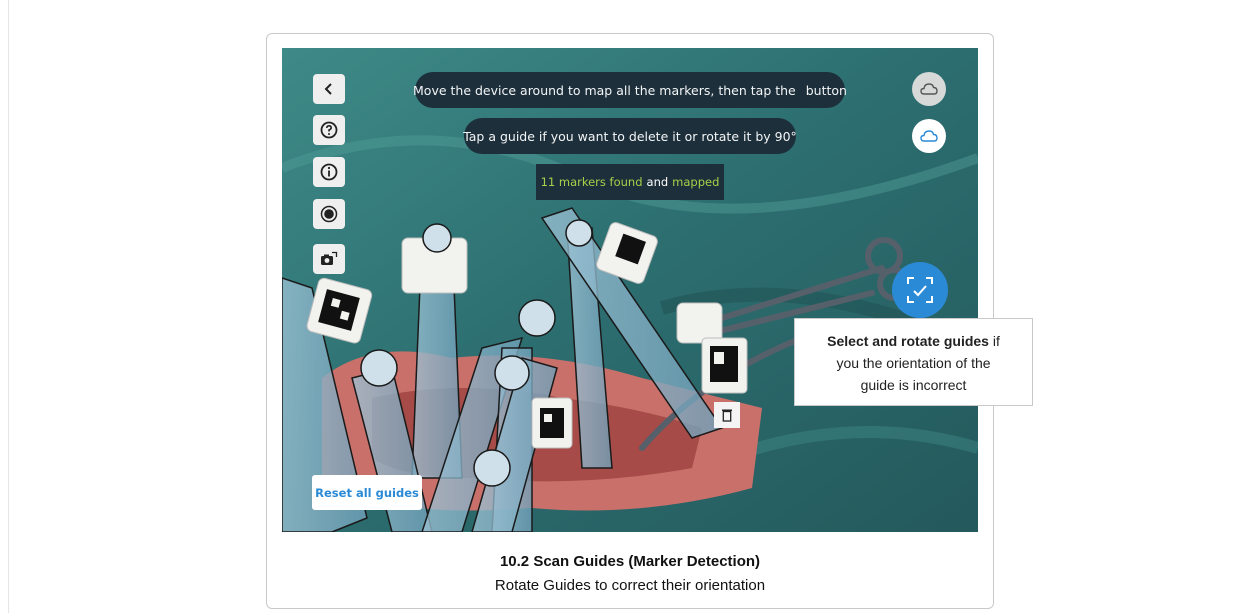 The height and width of the screenshot is (613, 1245). Describe the element at coordinates (996, 341) in the screenshot. I see `callout-line-1-rest: if` at that location.